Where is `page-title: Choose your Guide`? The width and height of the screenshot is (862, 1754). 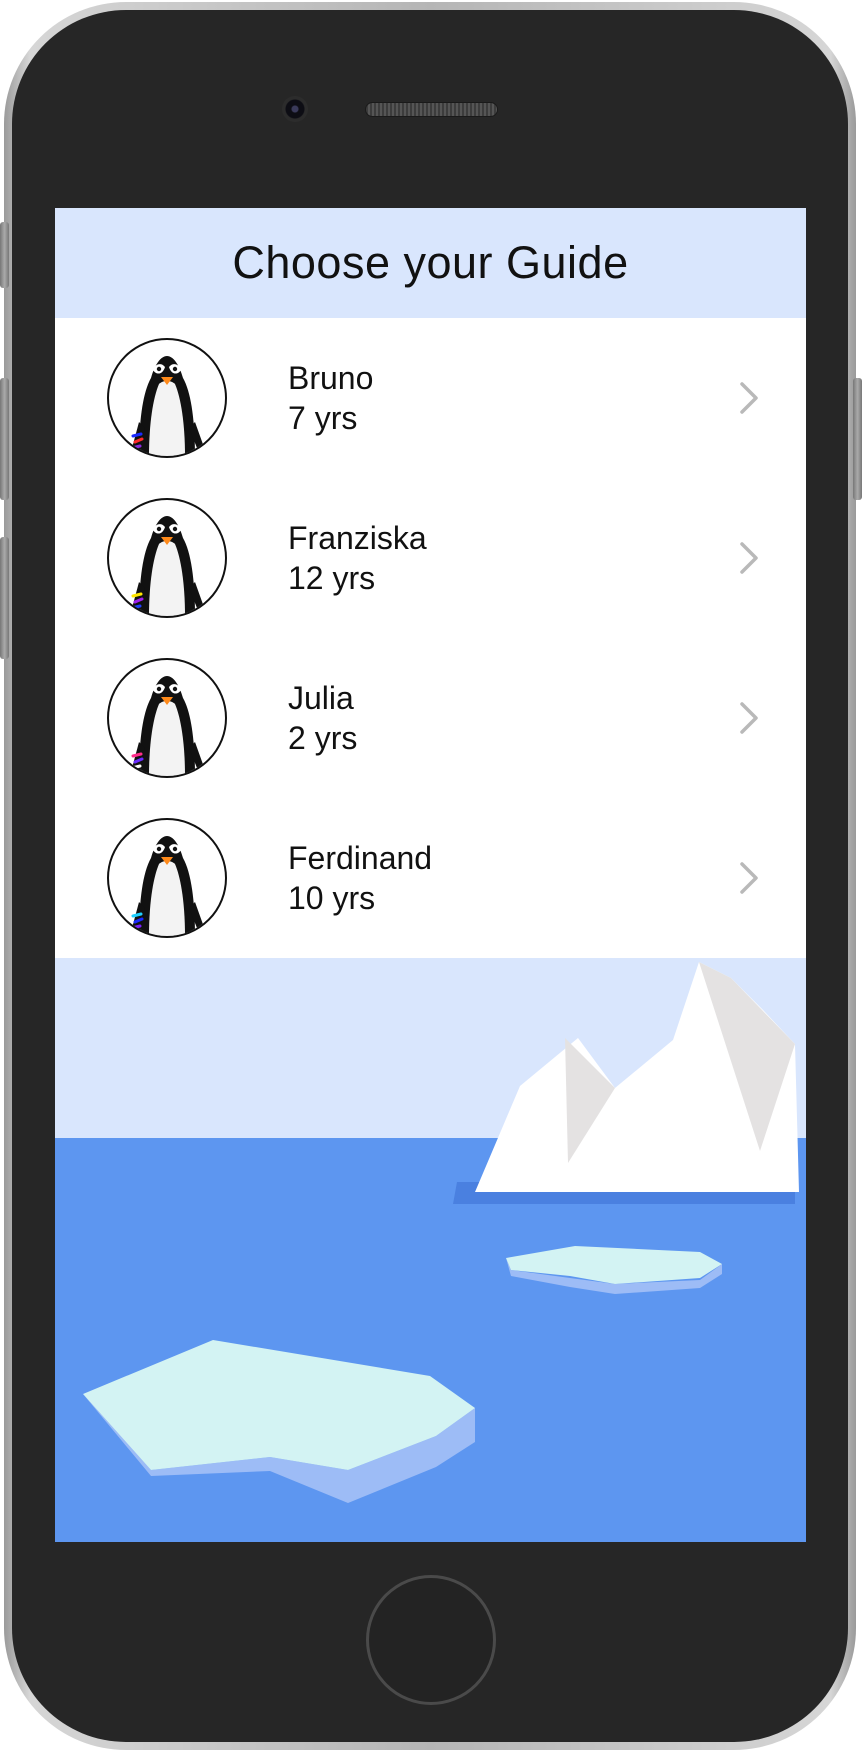
page-title: Choose your Guide is located at coordinates (430, 262).